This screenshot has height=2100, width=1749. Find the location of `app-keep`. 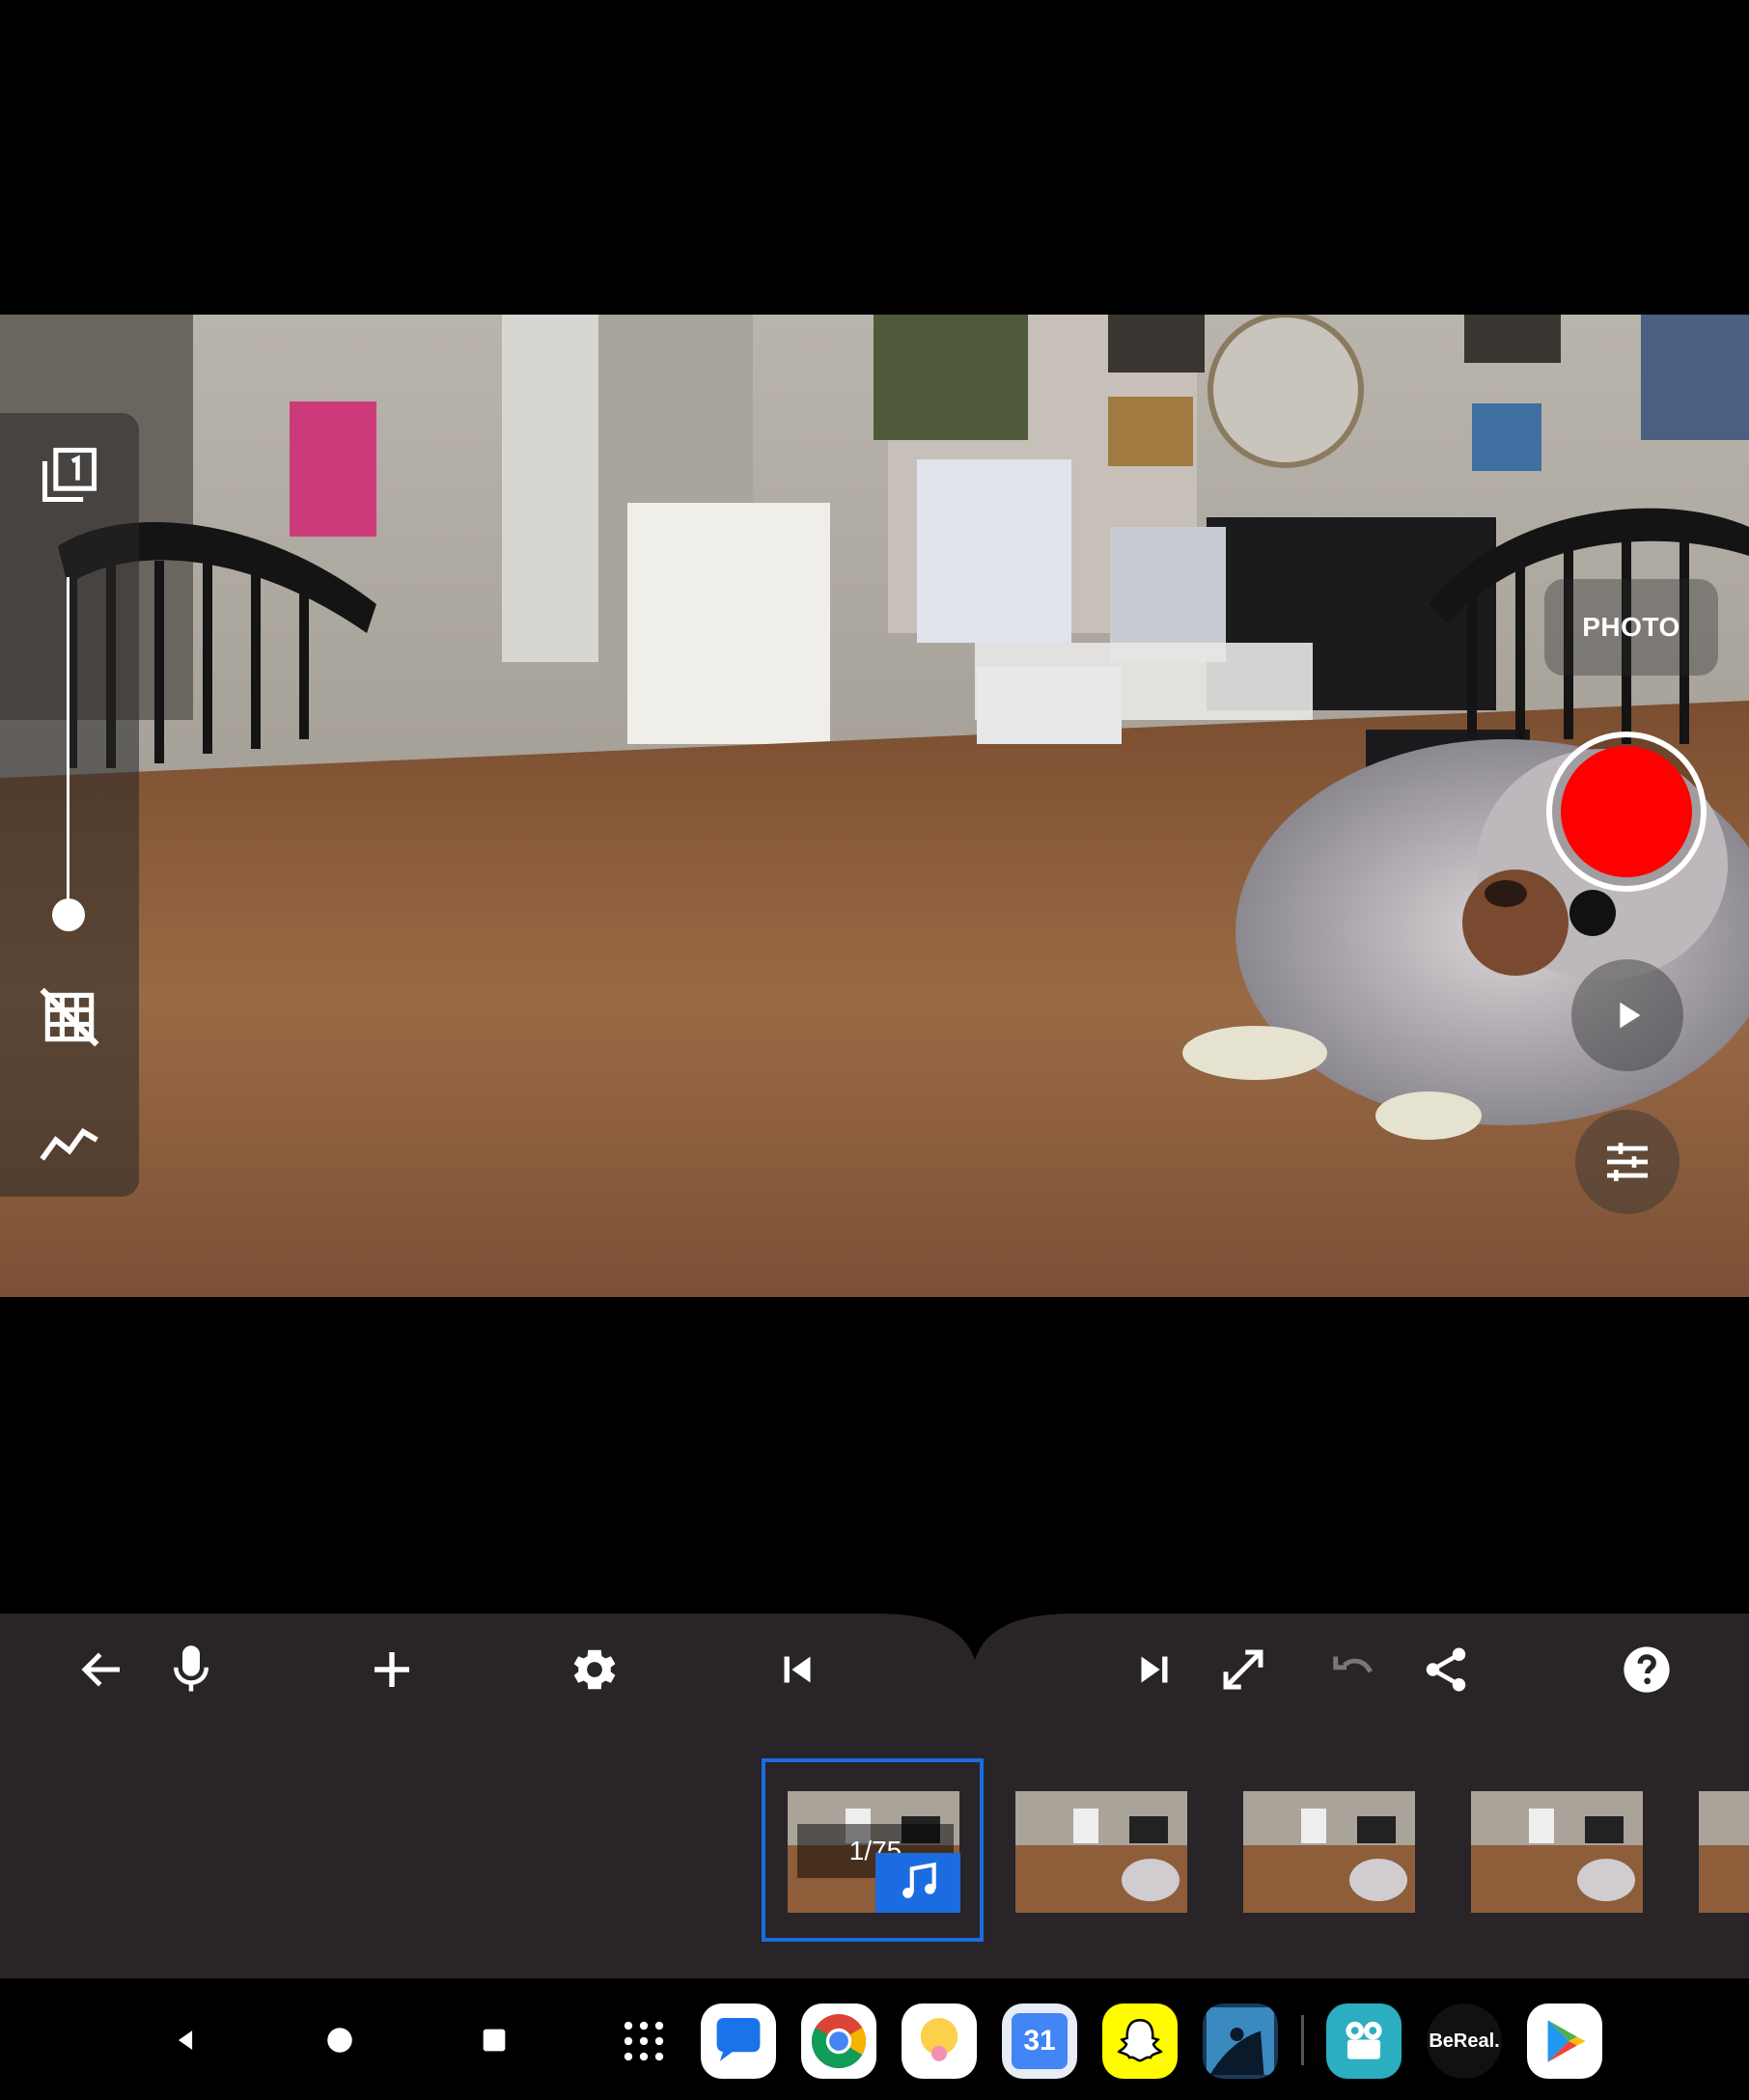

app-keep is located at coordinates (940, 2041).